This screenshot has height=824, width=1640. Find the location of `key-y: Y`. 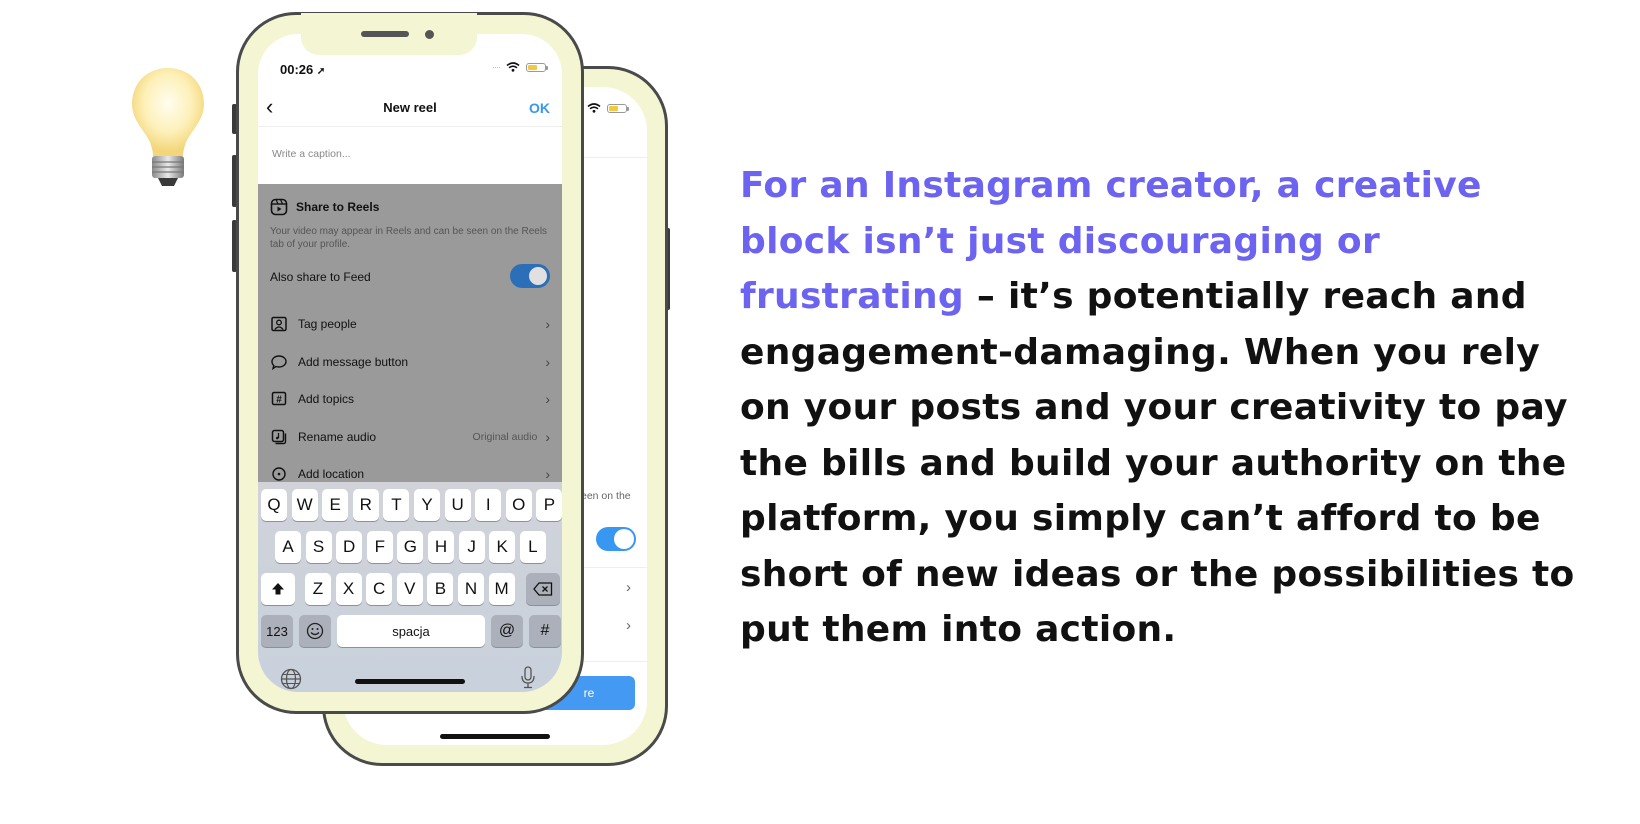

key-y: Y is located at coordinates (427, 505).